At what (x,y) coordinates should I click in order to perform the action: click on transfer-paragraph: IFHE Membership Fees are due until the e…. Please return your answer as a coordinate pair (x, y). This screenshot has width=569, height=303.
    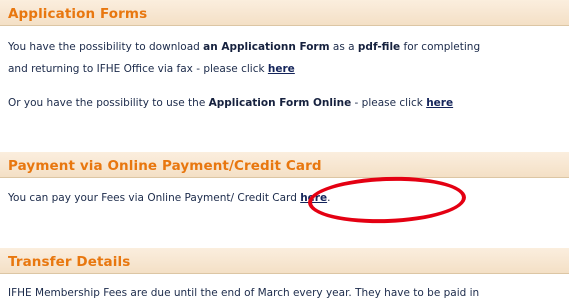
    Looking at the image, I should click on (286, 293).